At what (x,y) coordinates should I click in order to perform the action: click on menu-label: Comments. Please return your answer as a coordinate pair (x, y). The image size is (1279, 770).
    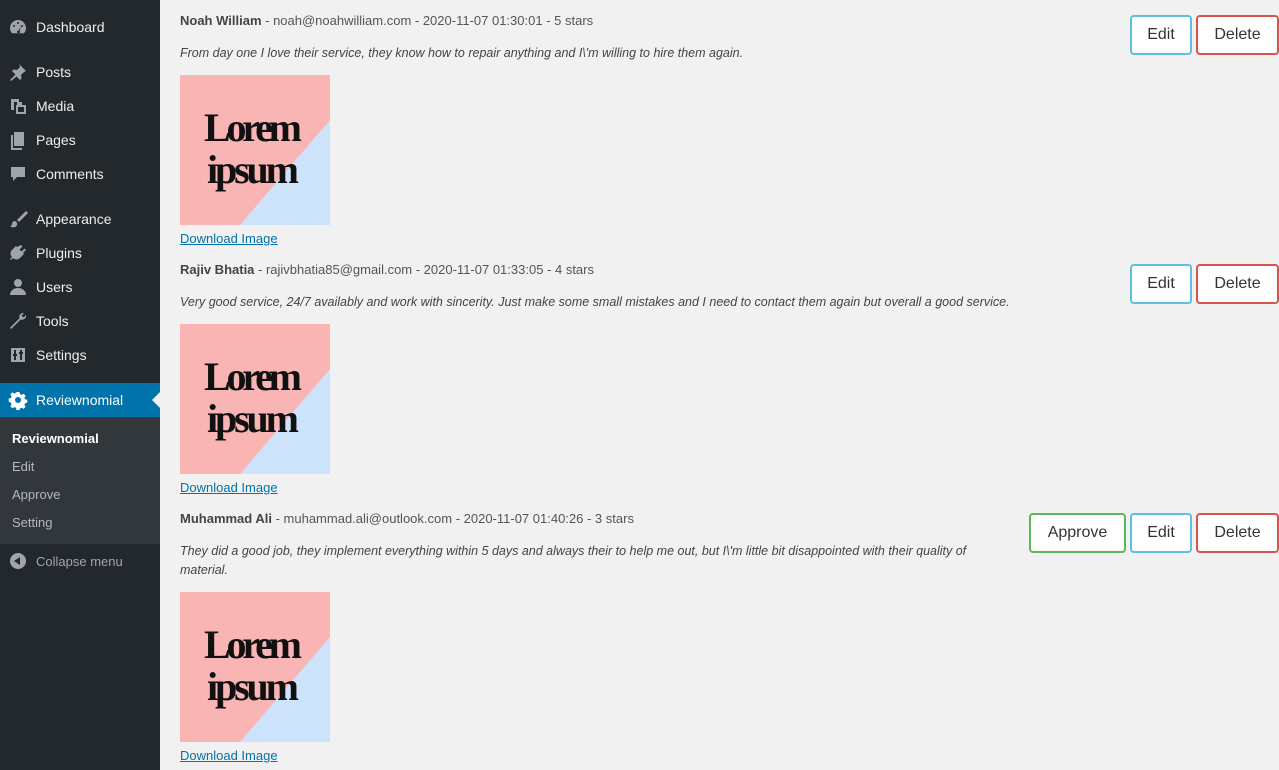
    Looking at the image, I should click on (70, 174).